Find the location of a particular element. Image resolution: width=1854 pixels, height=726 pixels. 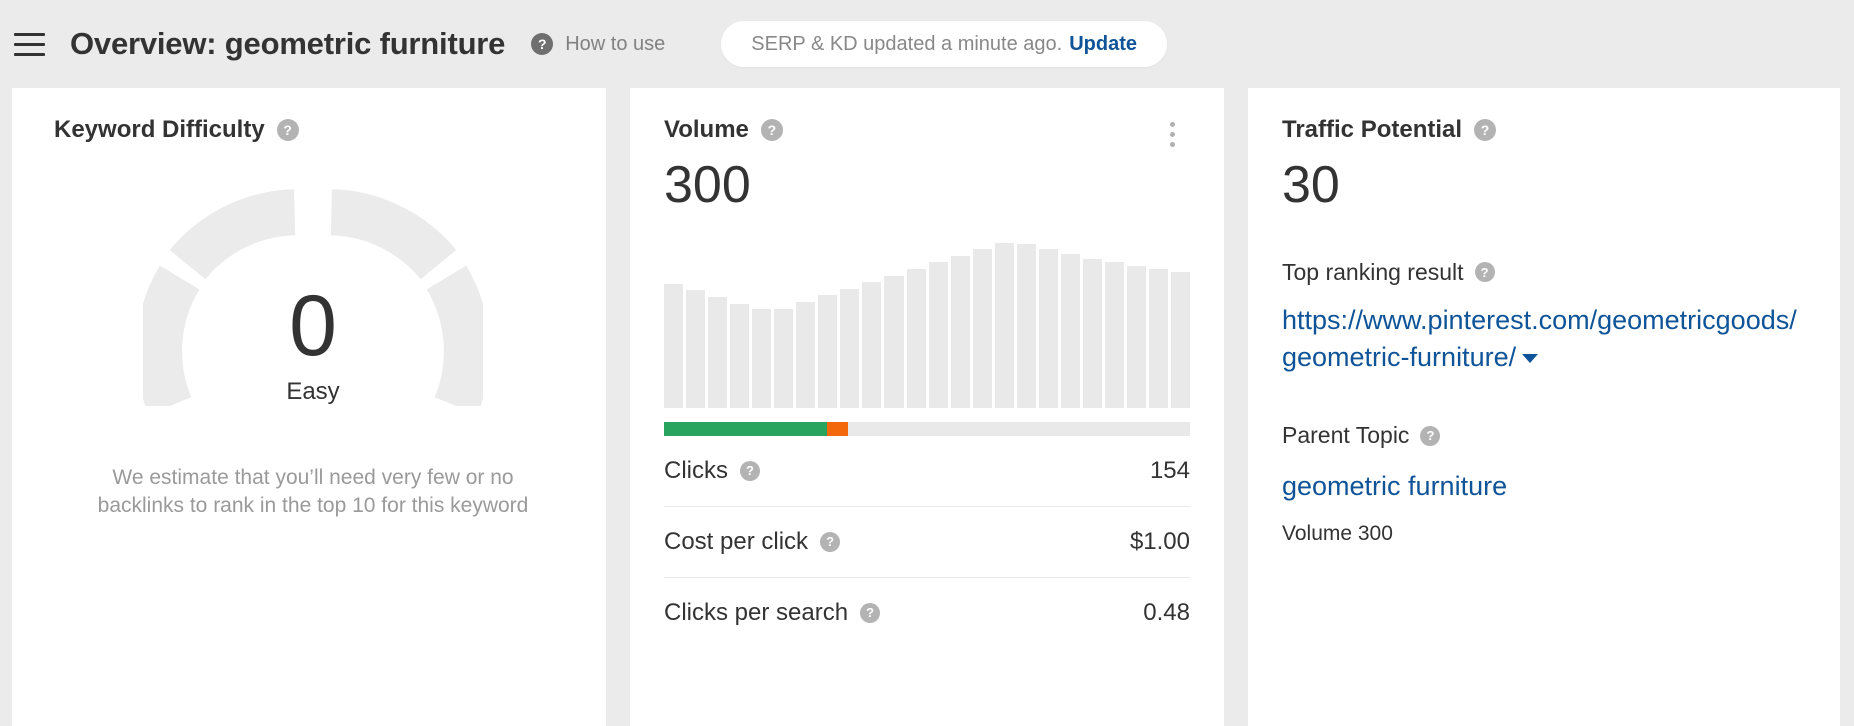

metric-row: Clicks per search? 0.48 is located at coordinates (927, 613).